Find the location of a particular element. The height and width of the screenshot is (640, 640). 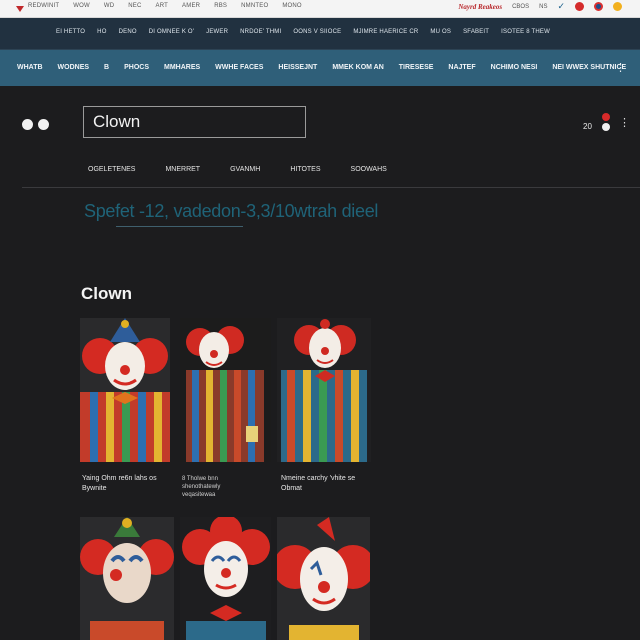

nav-item: Isotee 8 Thew is located at coordinates (525, 32).